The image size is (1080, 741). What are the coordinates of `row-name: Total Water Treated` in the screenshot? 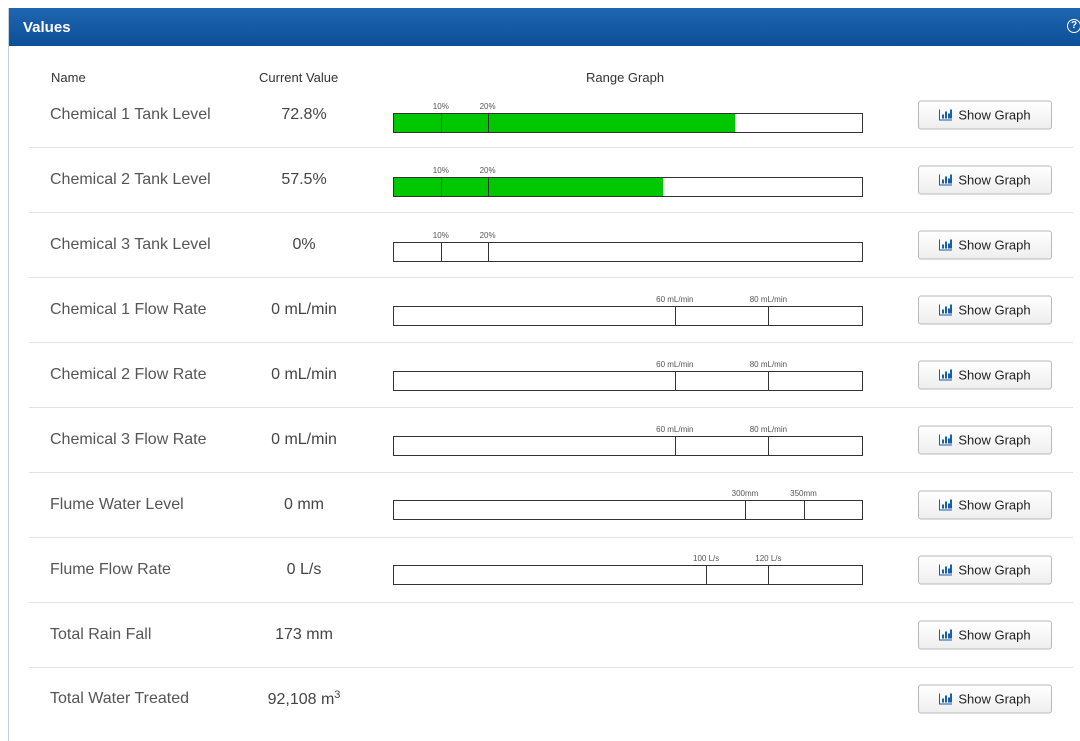 It's located at (120, 698).